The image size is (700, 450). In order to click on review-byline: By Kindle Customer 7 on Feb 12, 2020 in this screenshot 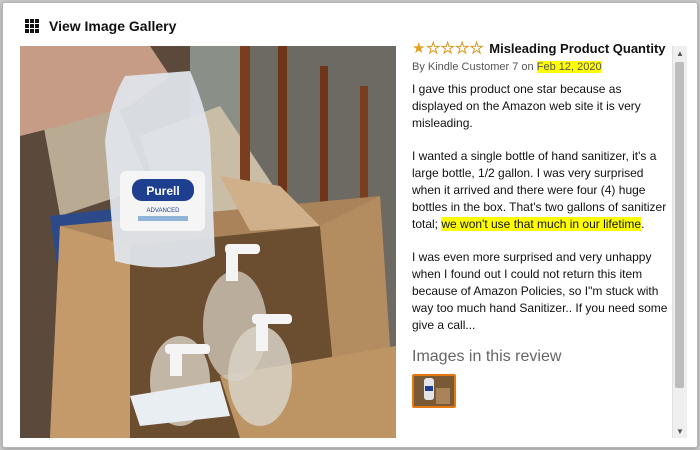, I will do `click(541, 67)`.